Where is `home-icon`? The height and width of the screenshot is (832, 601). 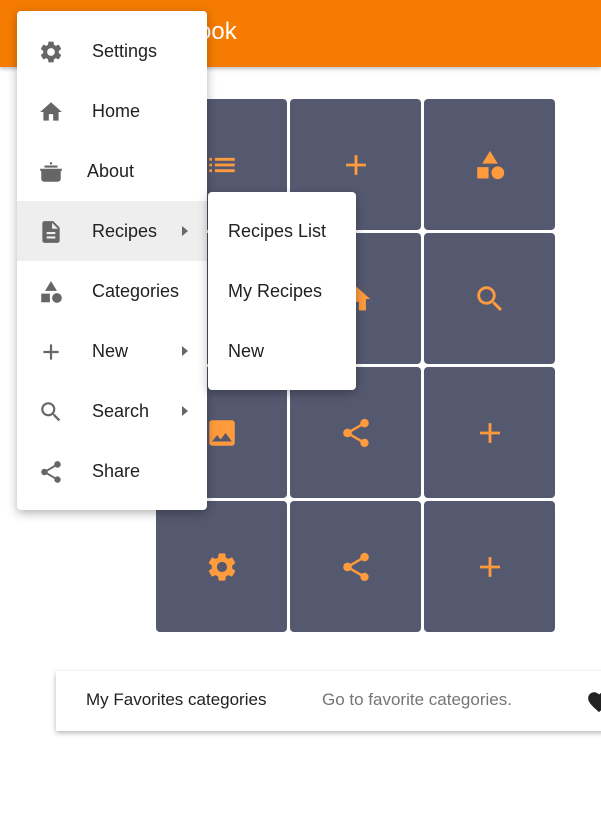
home-icon is located at coordinates (51, 111).